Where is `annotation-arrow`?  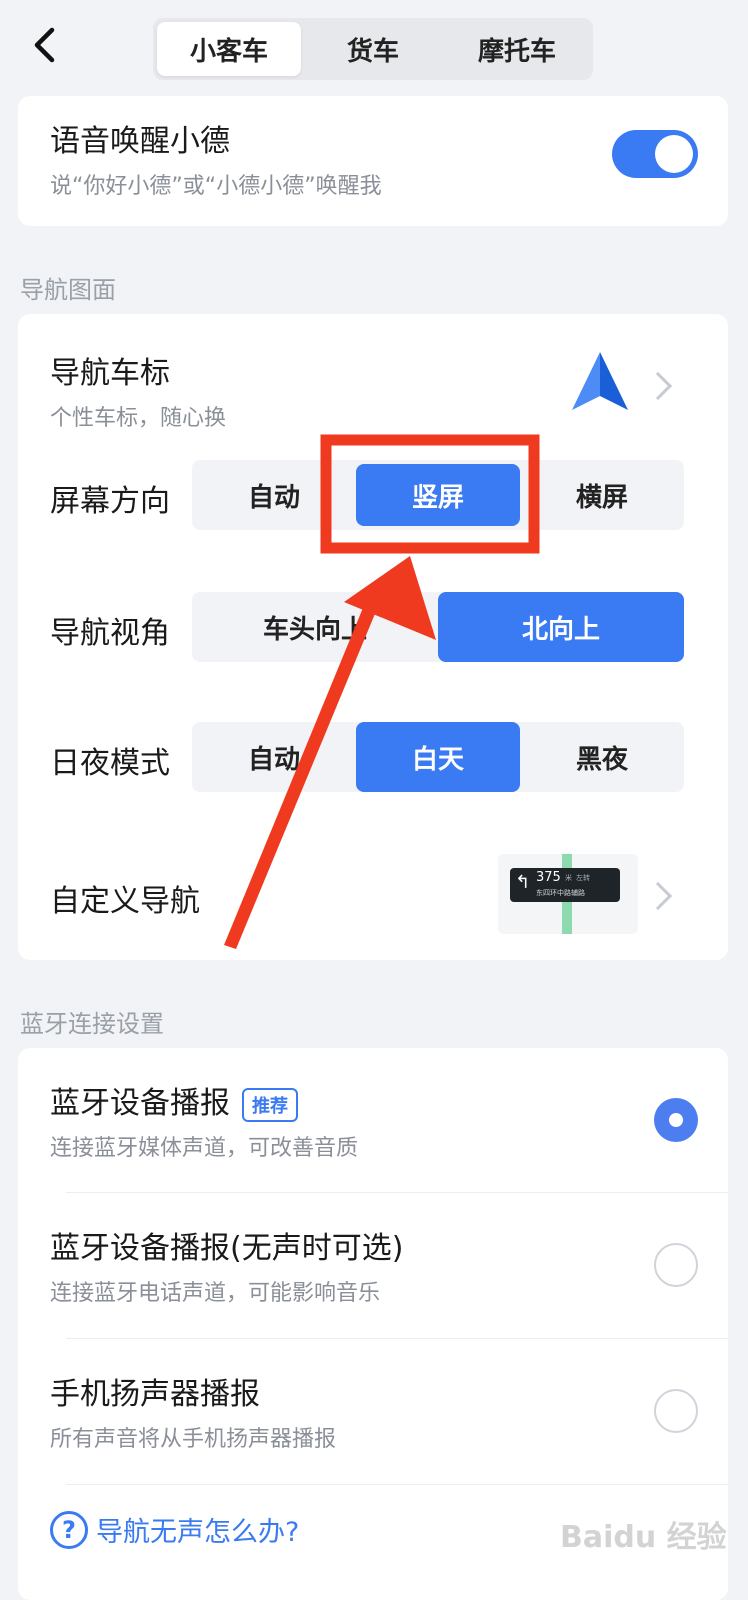 annotation-arrow is located at coordinates (330, 752).